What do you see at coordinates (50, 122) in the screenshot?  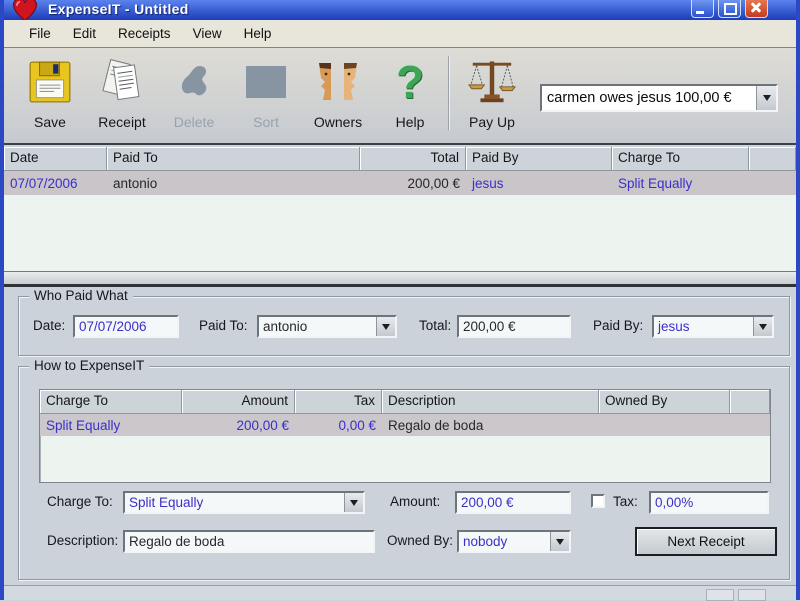 I see `save-label: Save` at bounding box center [50, 122].